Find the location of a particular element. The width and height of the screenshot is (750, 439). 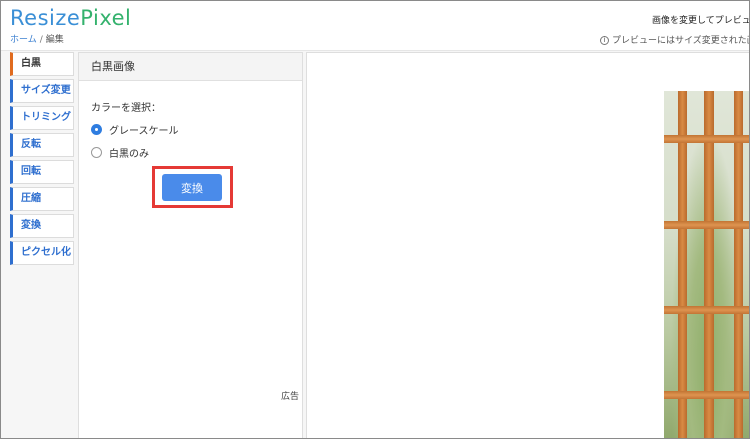

tool-sidebar: 白黒 サイズ変更 トリミング 反転 回転 圧縮 変換 ピクセル化 is located at coordinates (42, 160).